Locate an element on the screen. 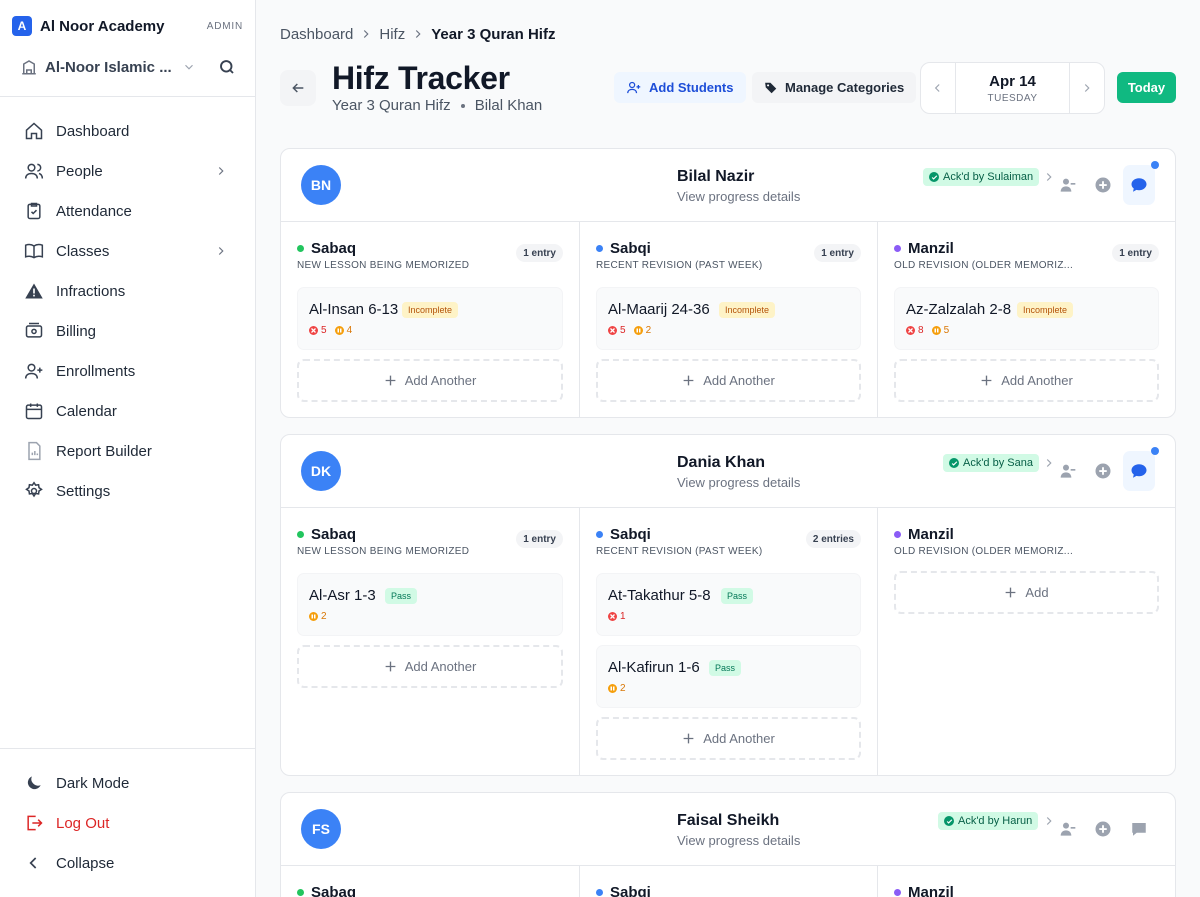 The image size is (1200, 897). entry-card: Al-Maarij 24-36 Incomplete 5 2 is located at coordinates (728, 318).